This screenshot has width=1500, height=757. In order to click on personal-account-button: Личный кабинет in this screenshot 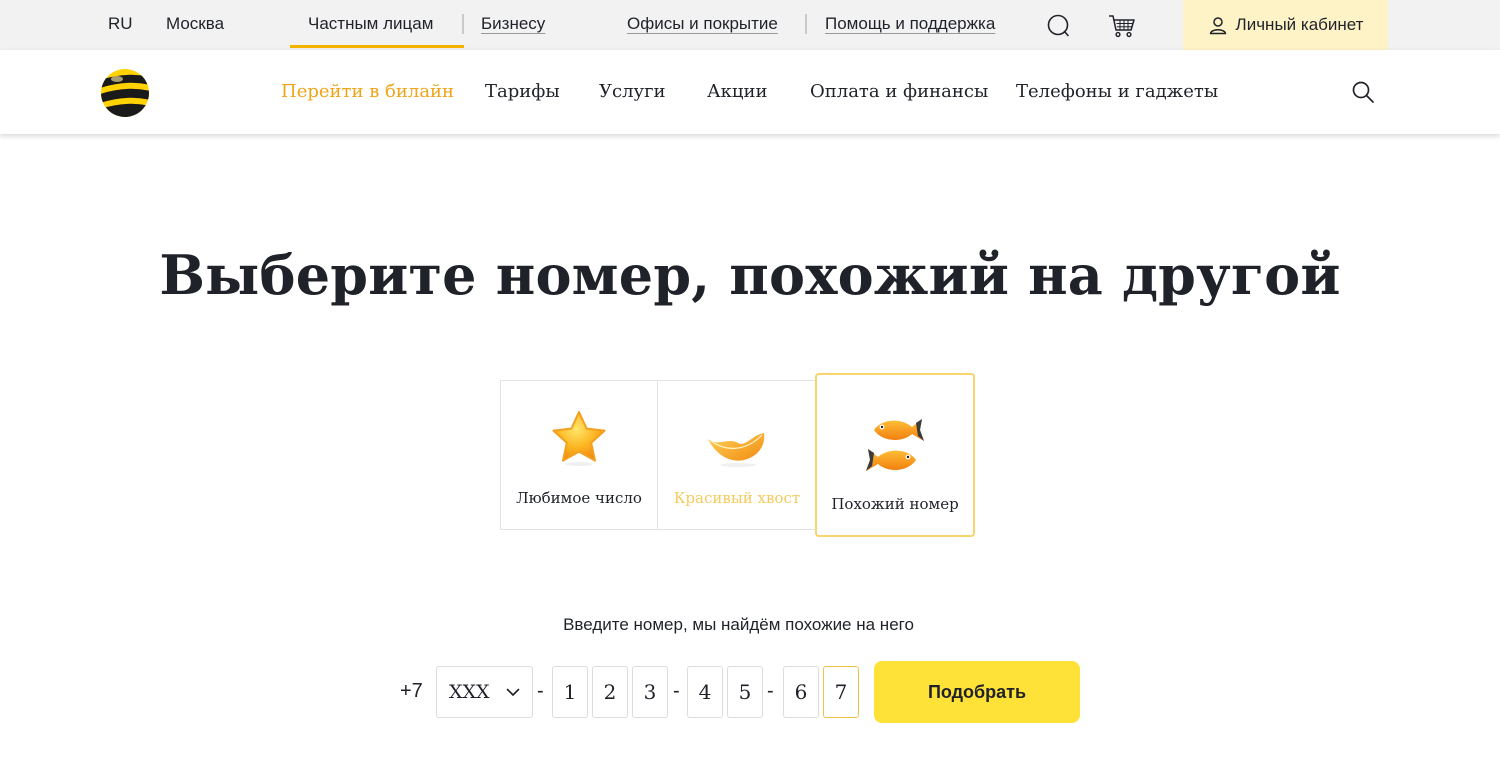, I will do `click(1285, 25)`.